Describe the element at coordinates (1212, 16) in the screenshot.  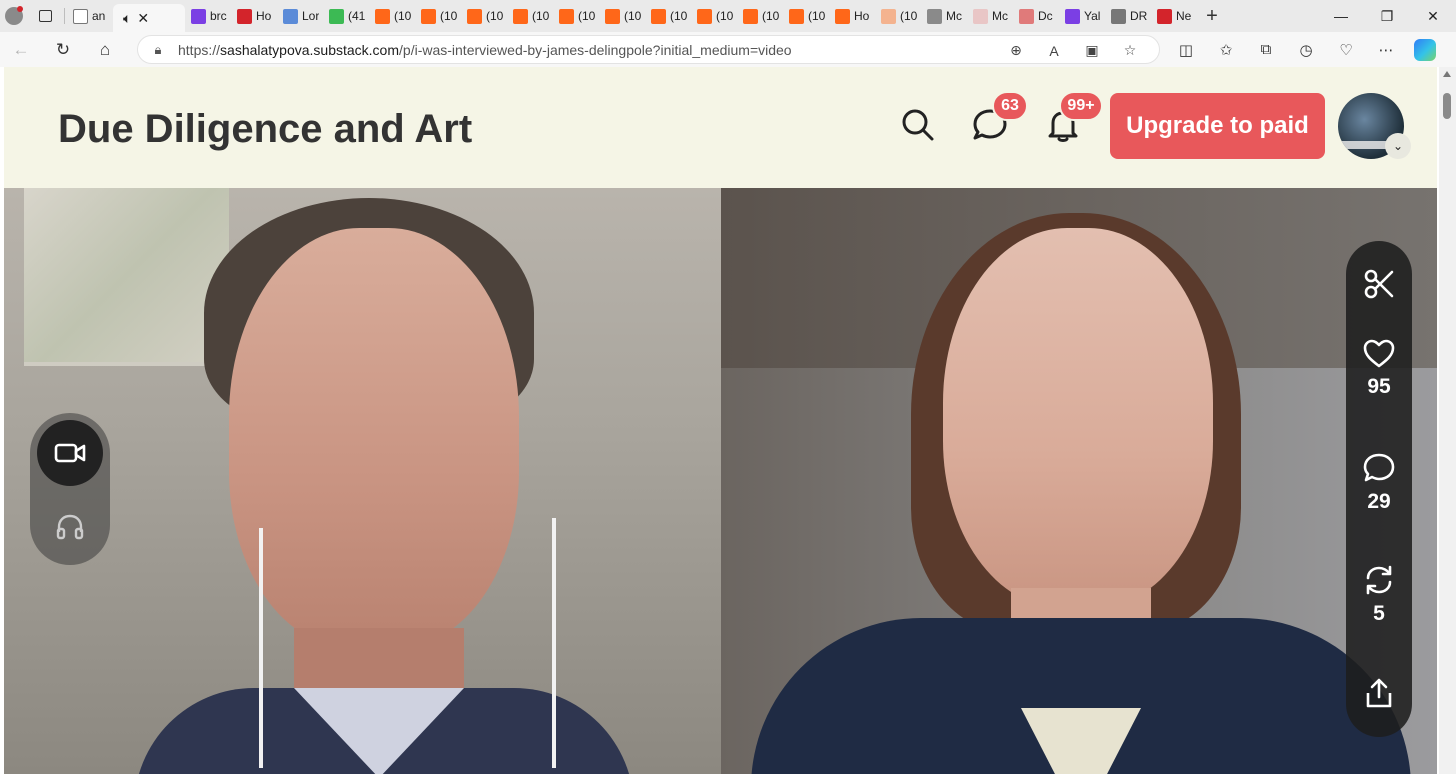
I see `new-tab-button: +` at that location.